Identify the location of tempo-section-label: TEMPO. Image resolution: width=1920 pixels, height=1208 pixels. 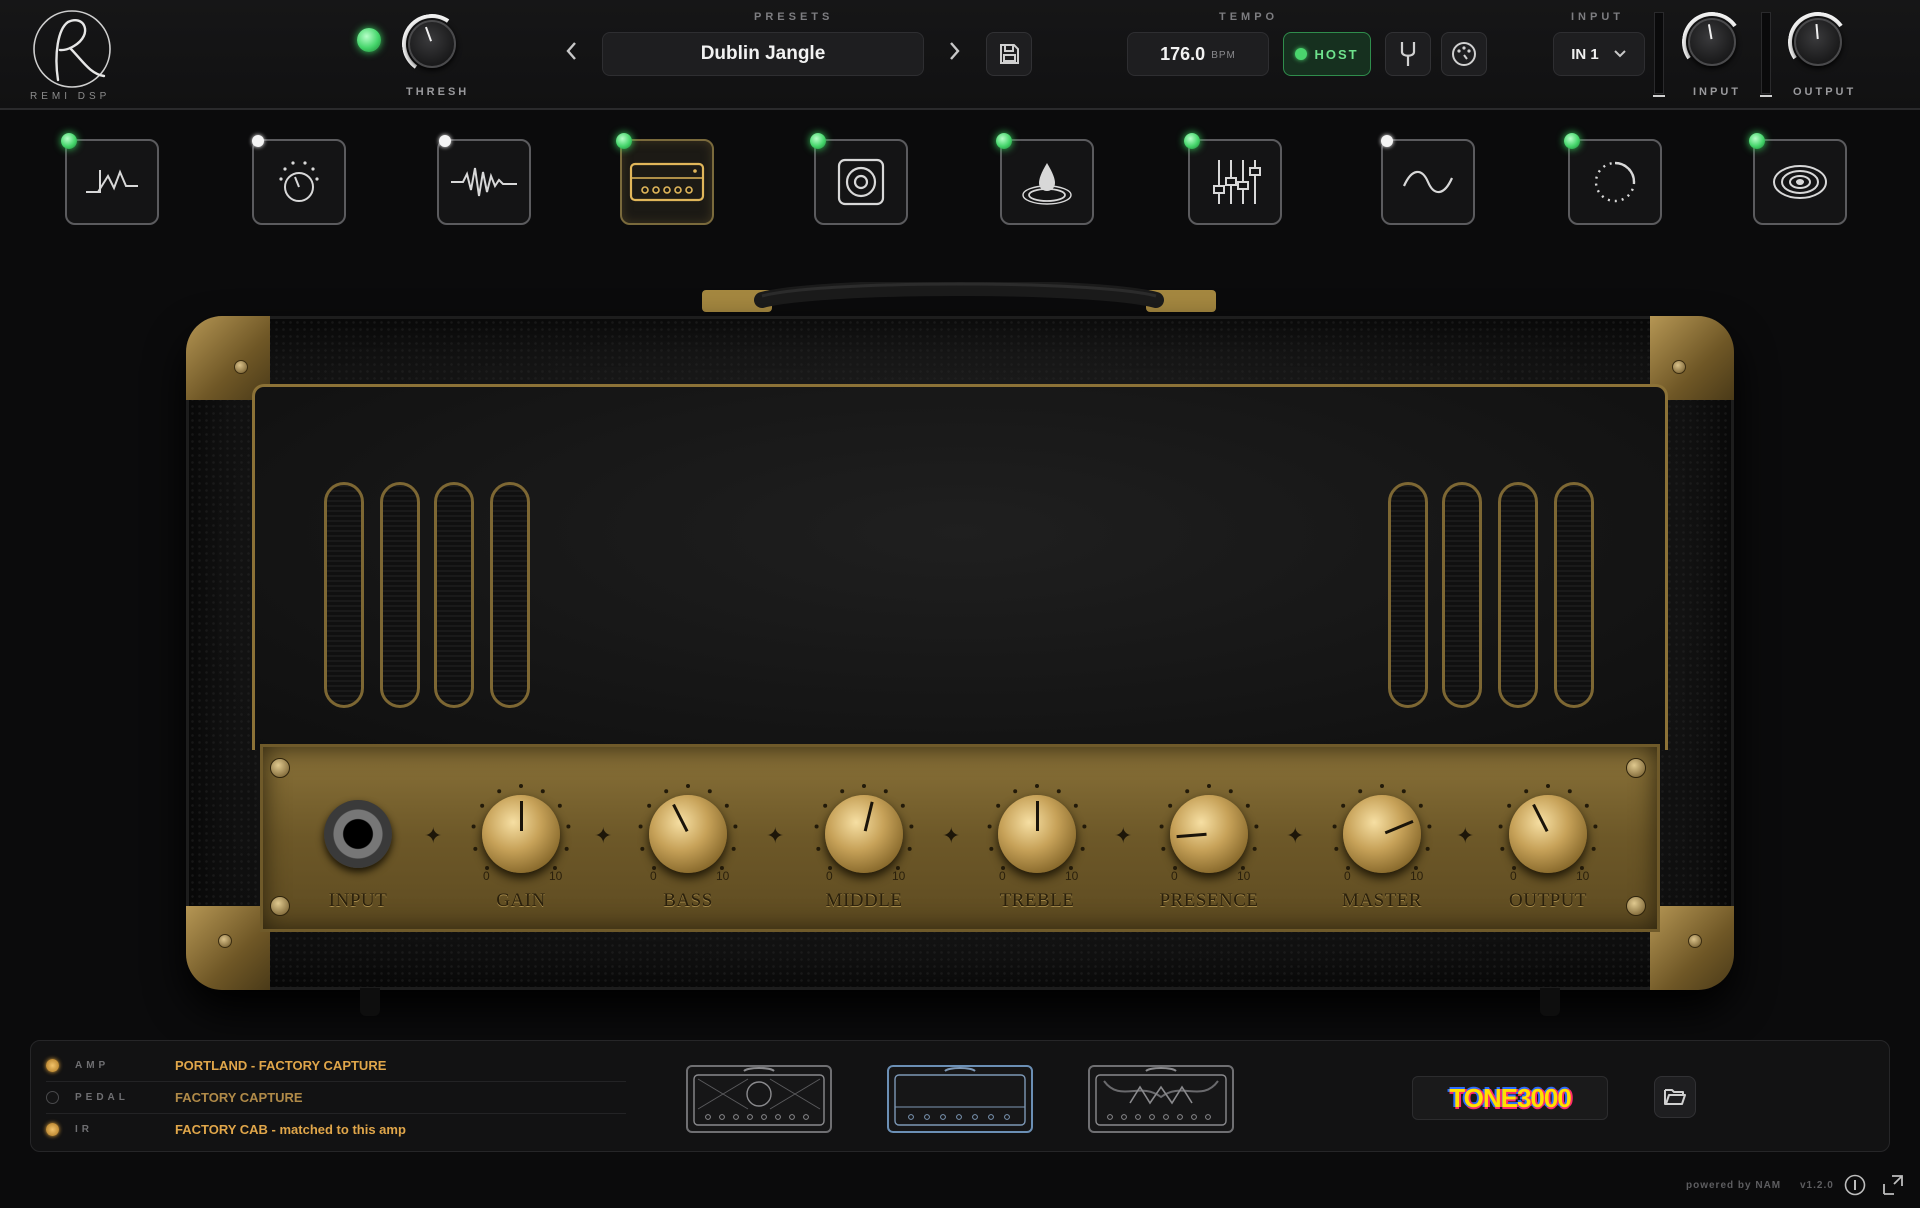
(1249, 17).